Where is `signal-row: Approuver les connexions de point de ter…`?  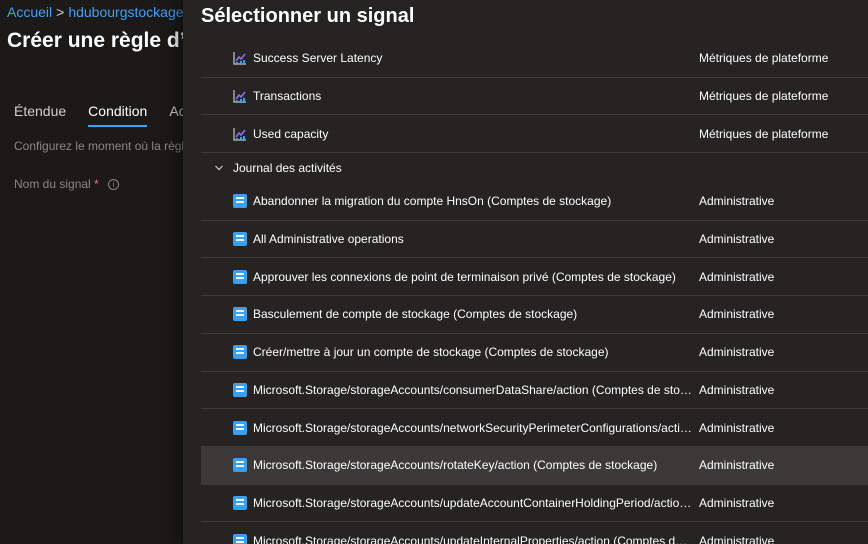
signal-row: Approuver les connexions de point de ter… is located at coordinates (534, 277).